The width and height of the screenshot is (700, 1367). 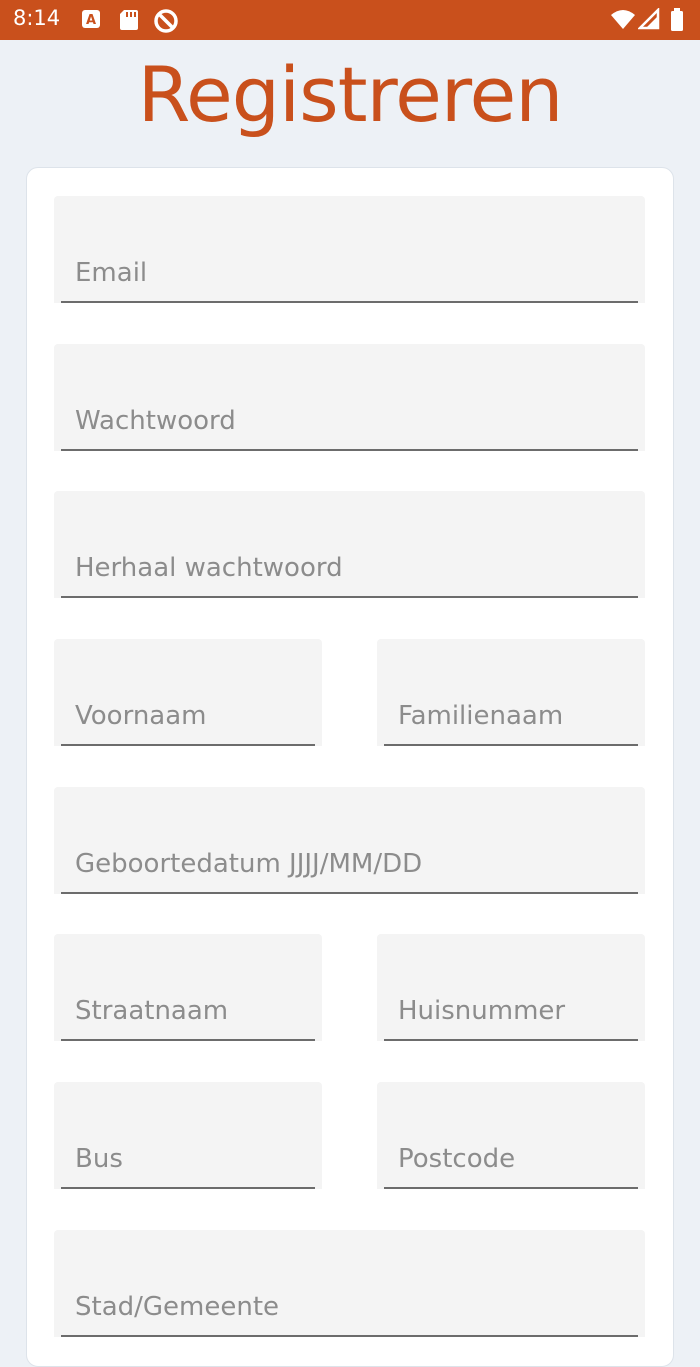 What do you see at coordinates (155, 421) in the screenshot?
I see `password-placeholder: Wachtwoord` at bounding box center [155, 421].